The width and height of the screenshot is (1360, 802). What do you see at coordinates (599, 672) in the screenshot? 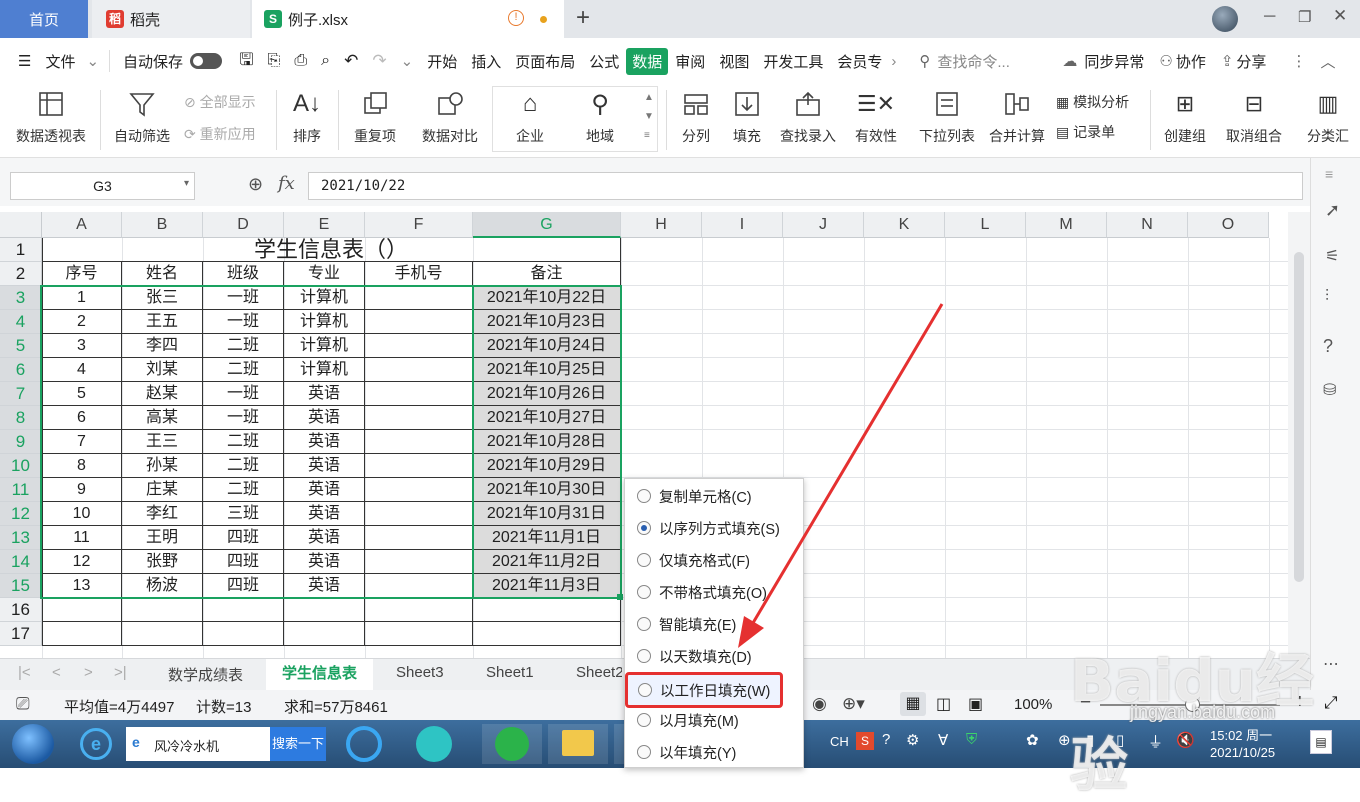
I see `sheet-tab-sheet2: Sheet2` at bounding box center [599, 672].